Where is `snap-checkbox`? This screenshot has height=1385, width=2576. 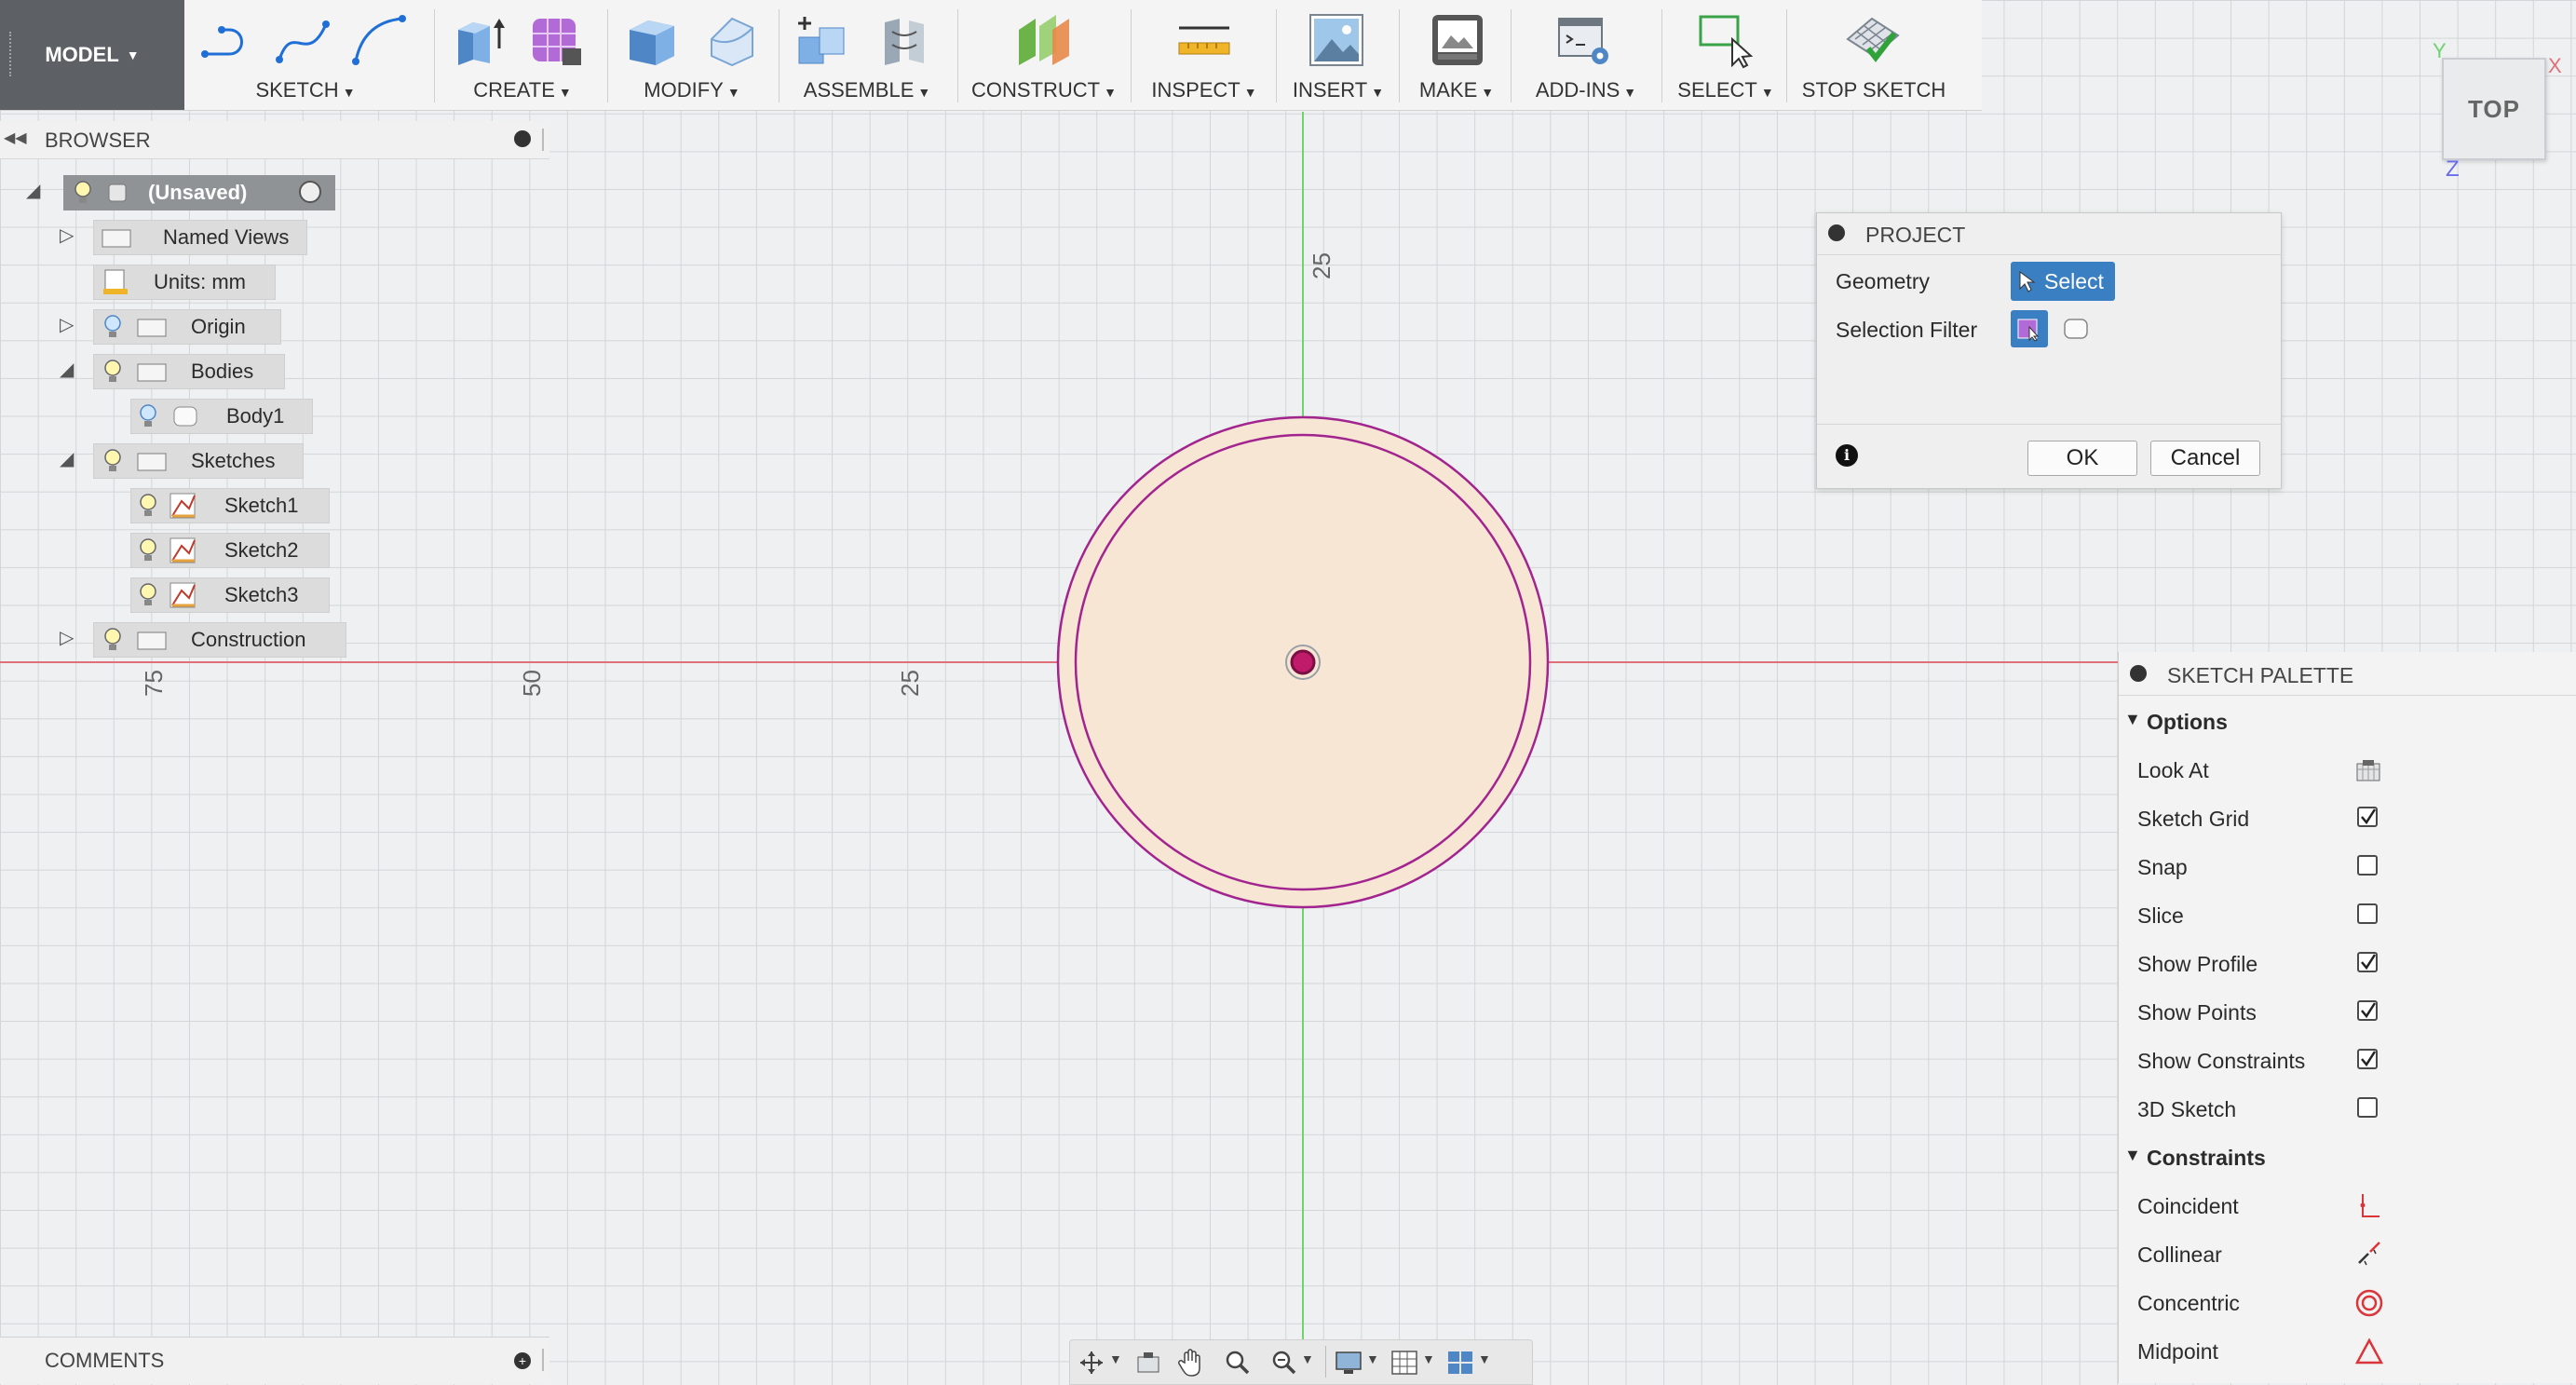 snap-checkbox is located at coordinates (2367, 865).